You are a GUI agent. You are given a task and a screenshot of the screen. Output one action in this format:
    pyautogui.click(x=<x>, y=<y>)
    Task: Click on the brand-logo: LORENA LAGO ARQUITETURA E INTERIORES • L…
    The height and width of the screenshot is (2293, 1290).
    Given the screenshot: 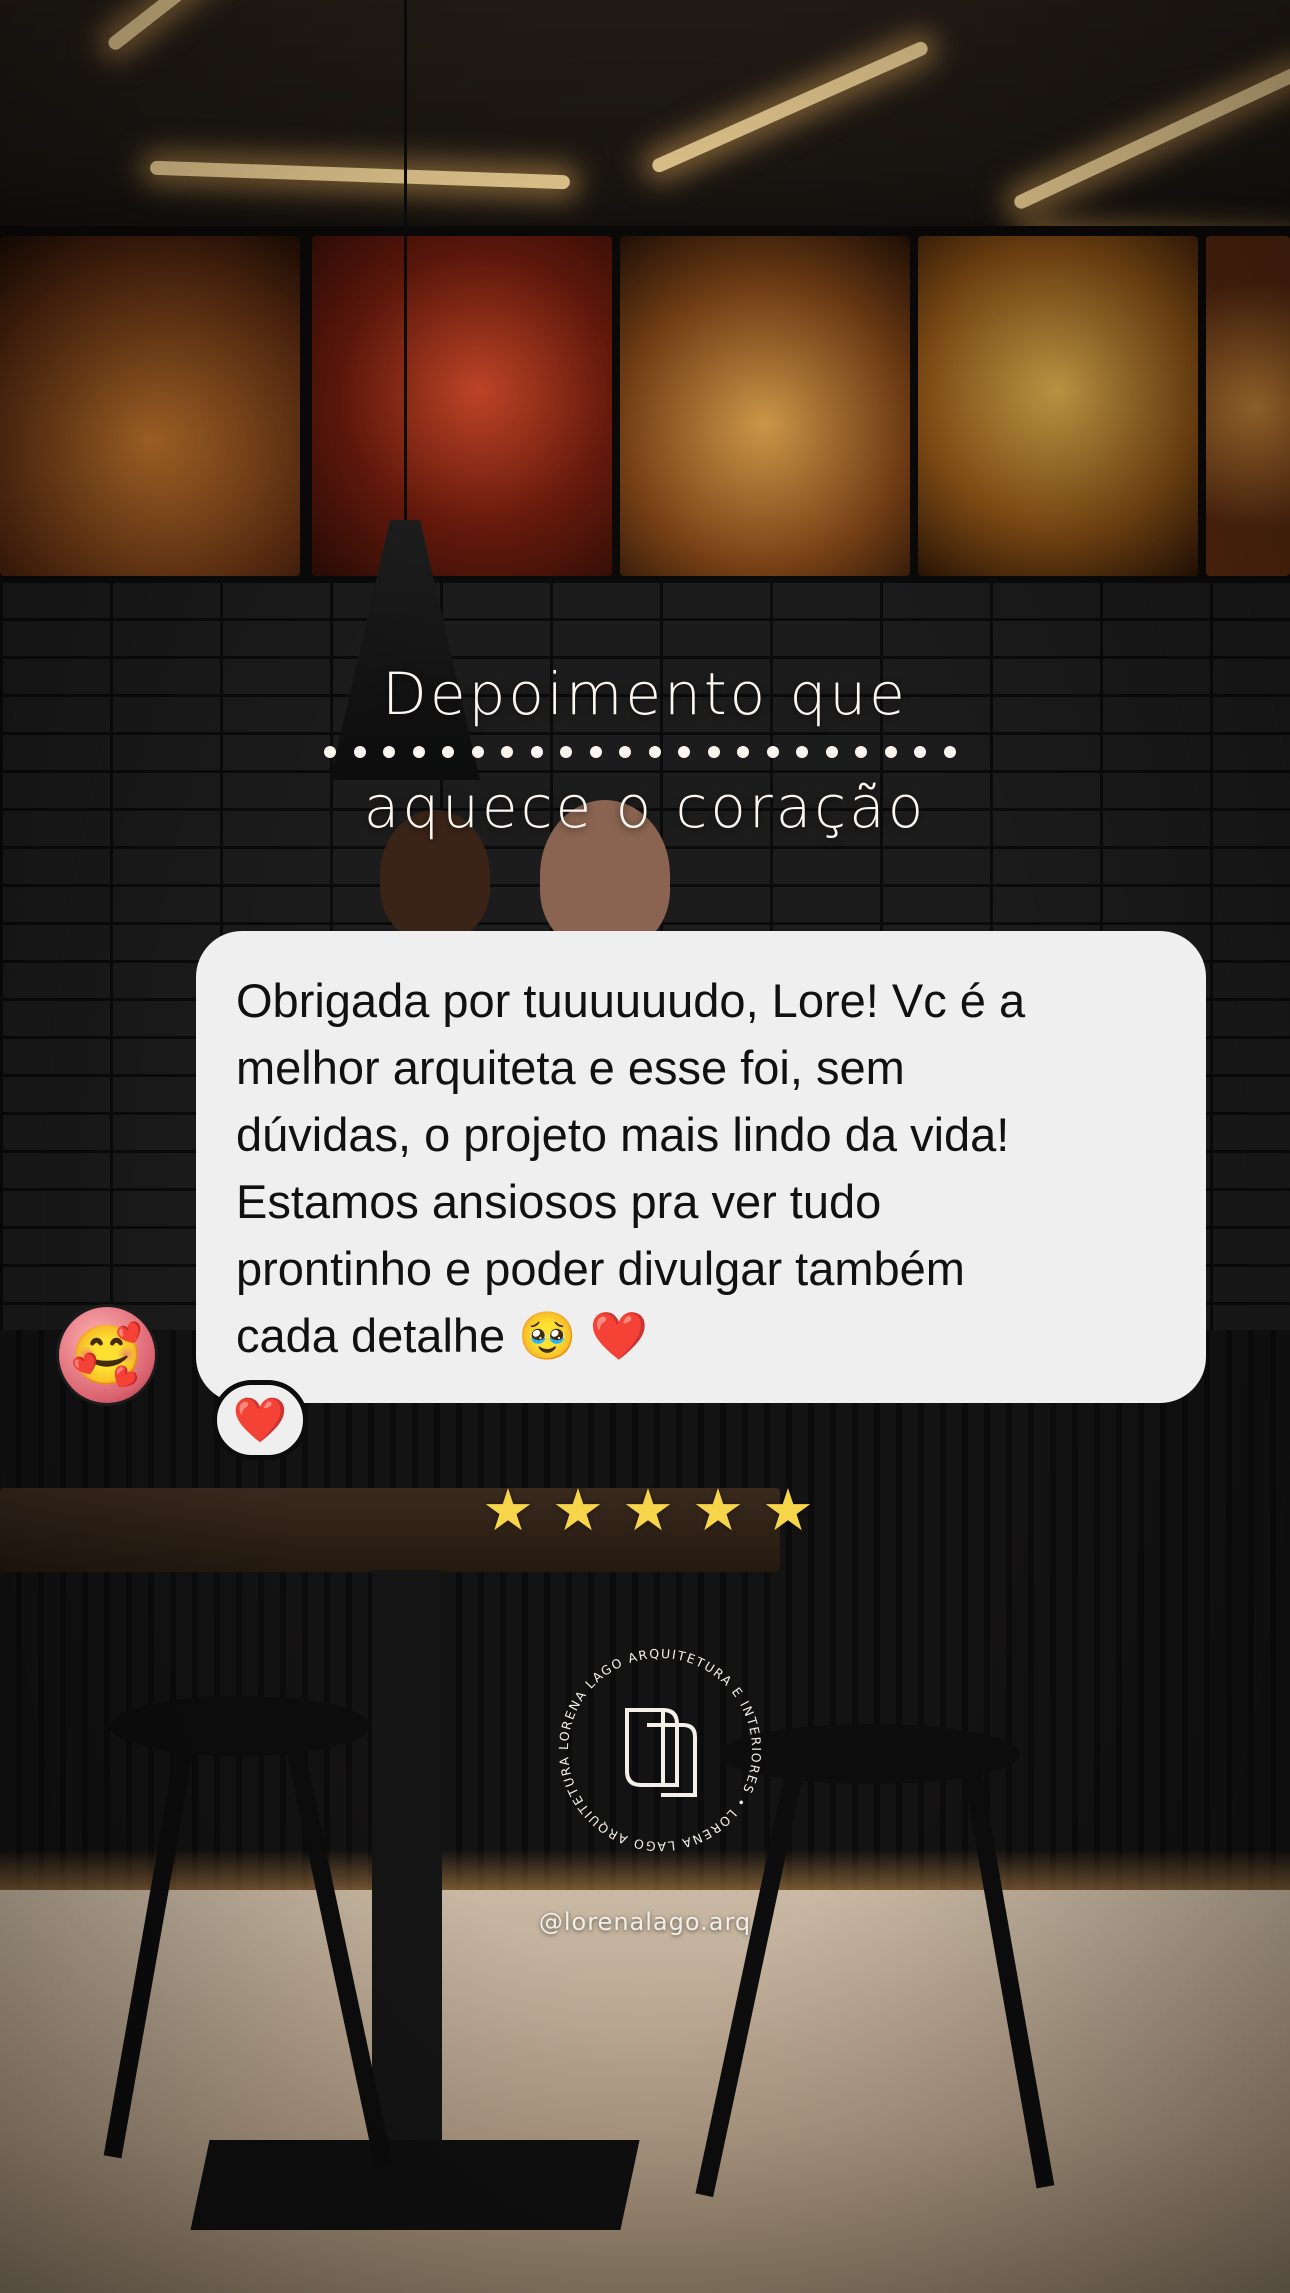 What is the action you would take?
    pyautogui.click(x=654, y=1744)
    